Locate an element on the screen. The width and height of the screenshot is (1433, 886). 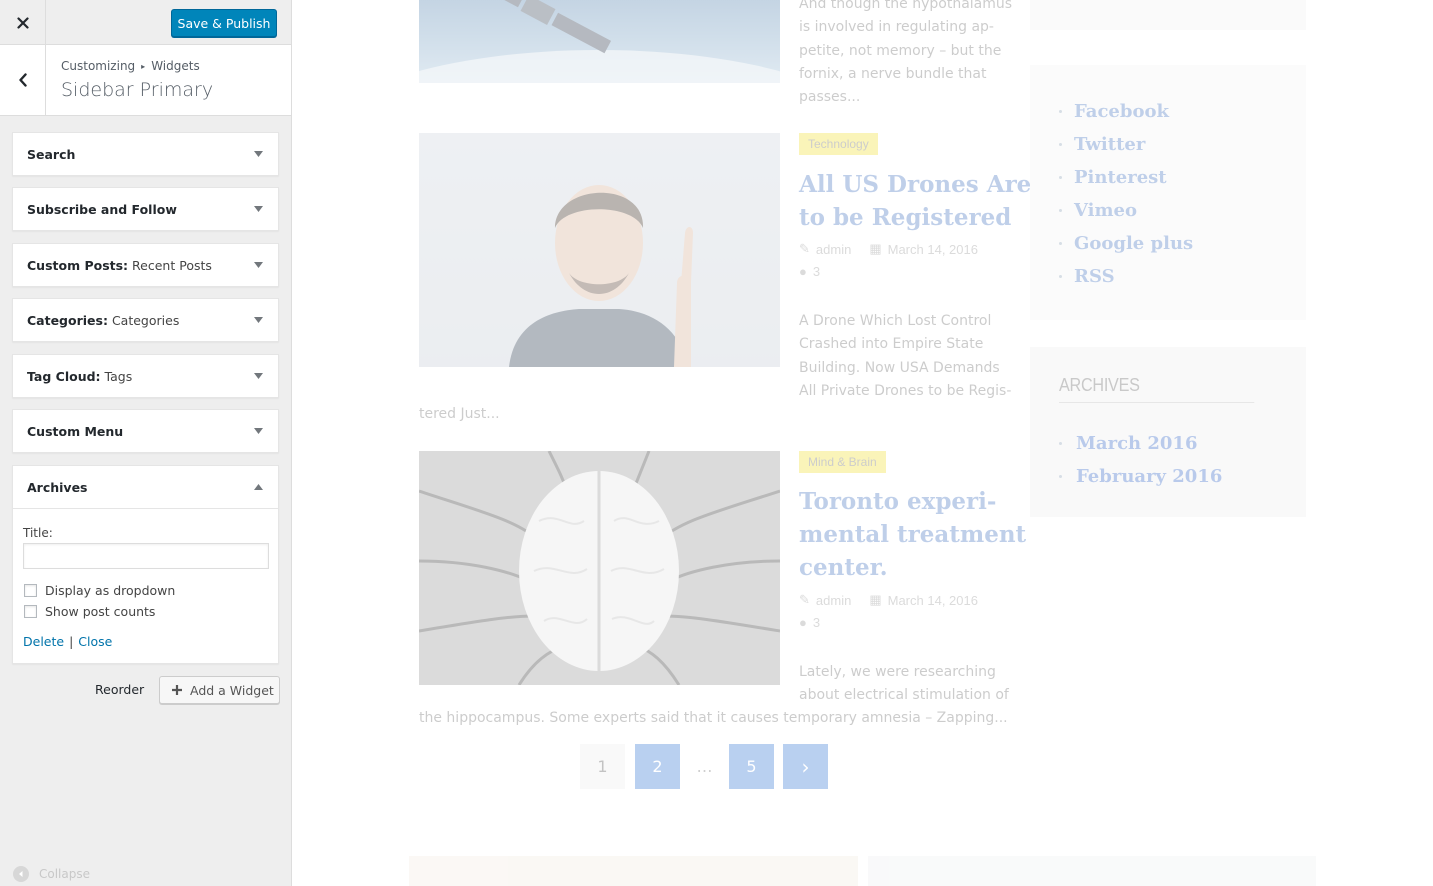
collapse-arrow-icon is located at coordinates (21, 874).